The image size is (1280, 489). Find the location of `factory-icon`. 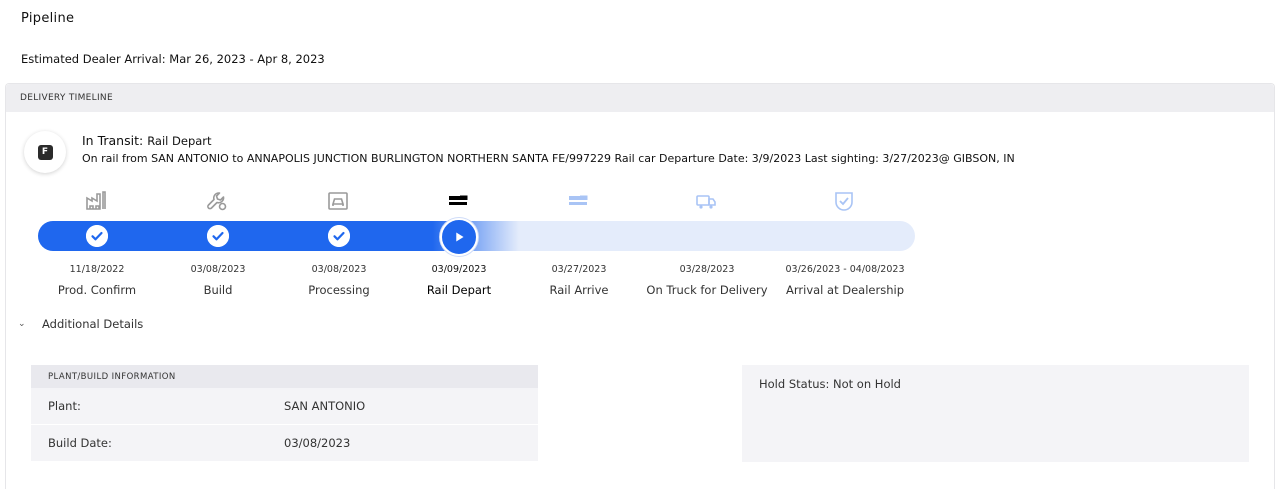

factory-icon is located at coordinates (97, 201).